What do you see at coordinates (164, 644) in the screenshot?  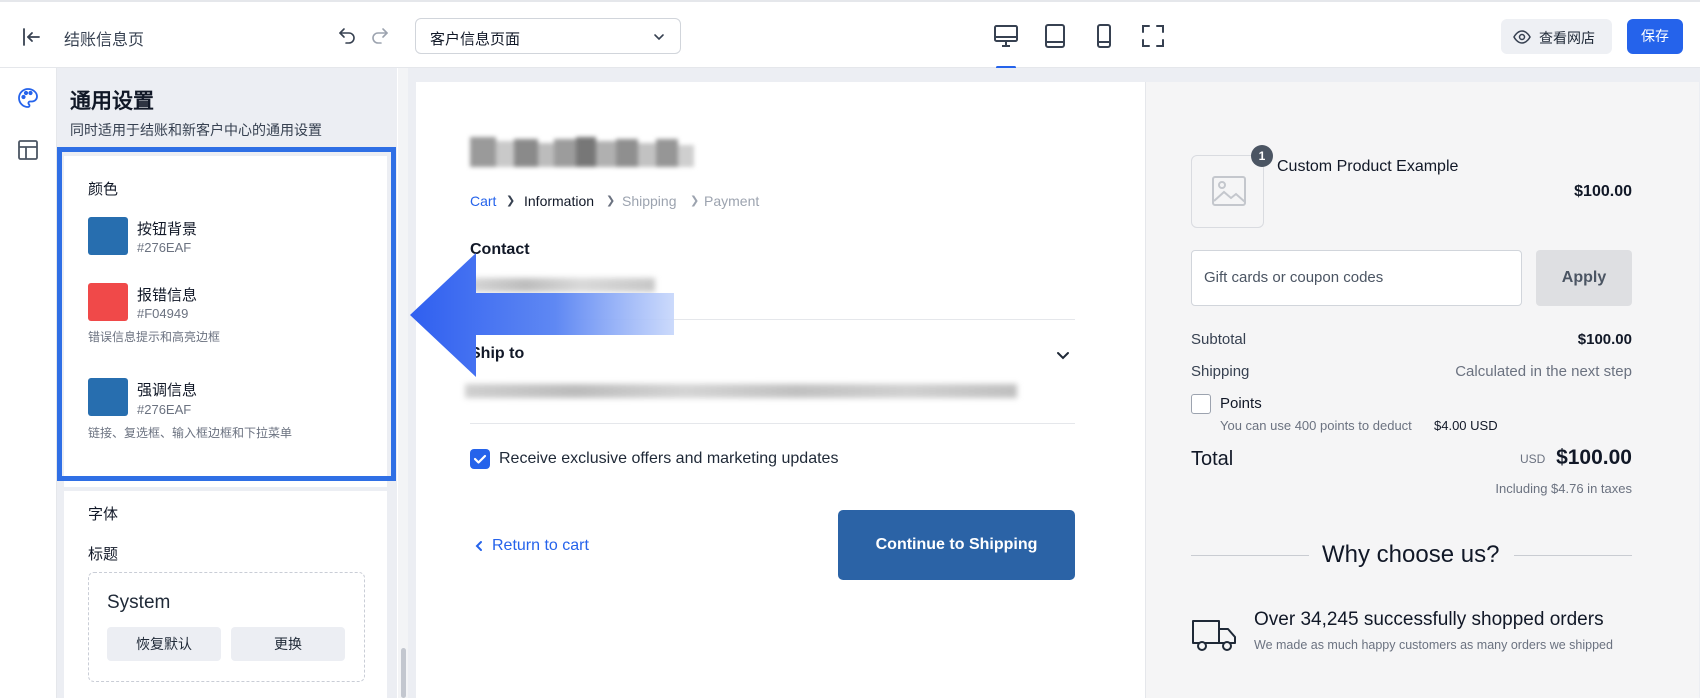 I see `reset-default-button: 恢复默认` at bounding box center [164, 644].